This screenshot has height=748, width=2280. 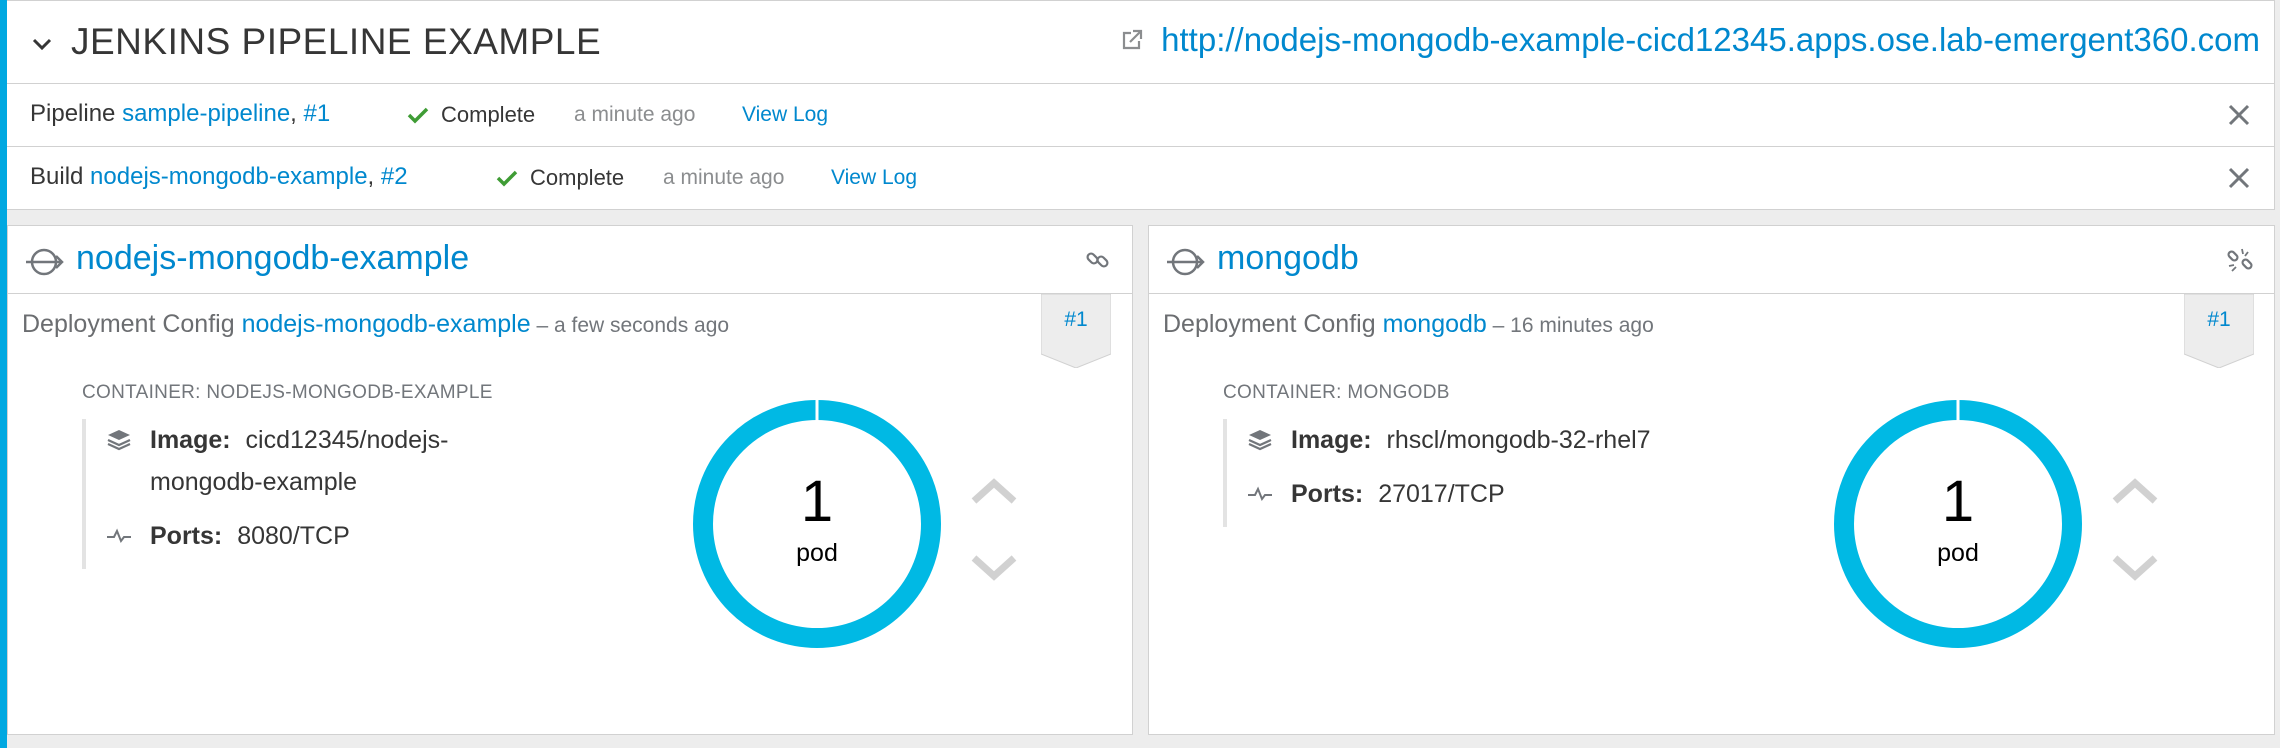 I want to click on app-title: JENKINS PIPELINE EXAMPLE, so click(x=336, y=41).